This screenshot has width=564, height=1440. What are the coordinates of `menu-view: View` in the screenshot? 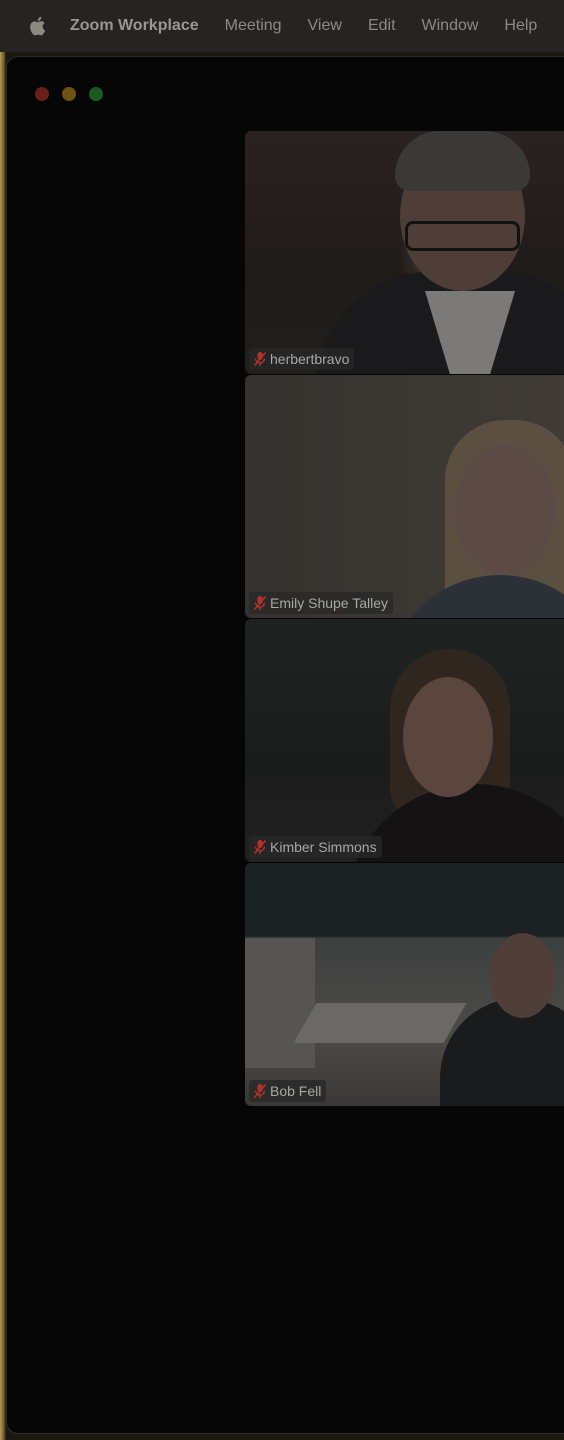 It's located at (325, 26).